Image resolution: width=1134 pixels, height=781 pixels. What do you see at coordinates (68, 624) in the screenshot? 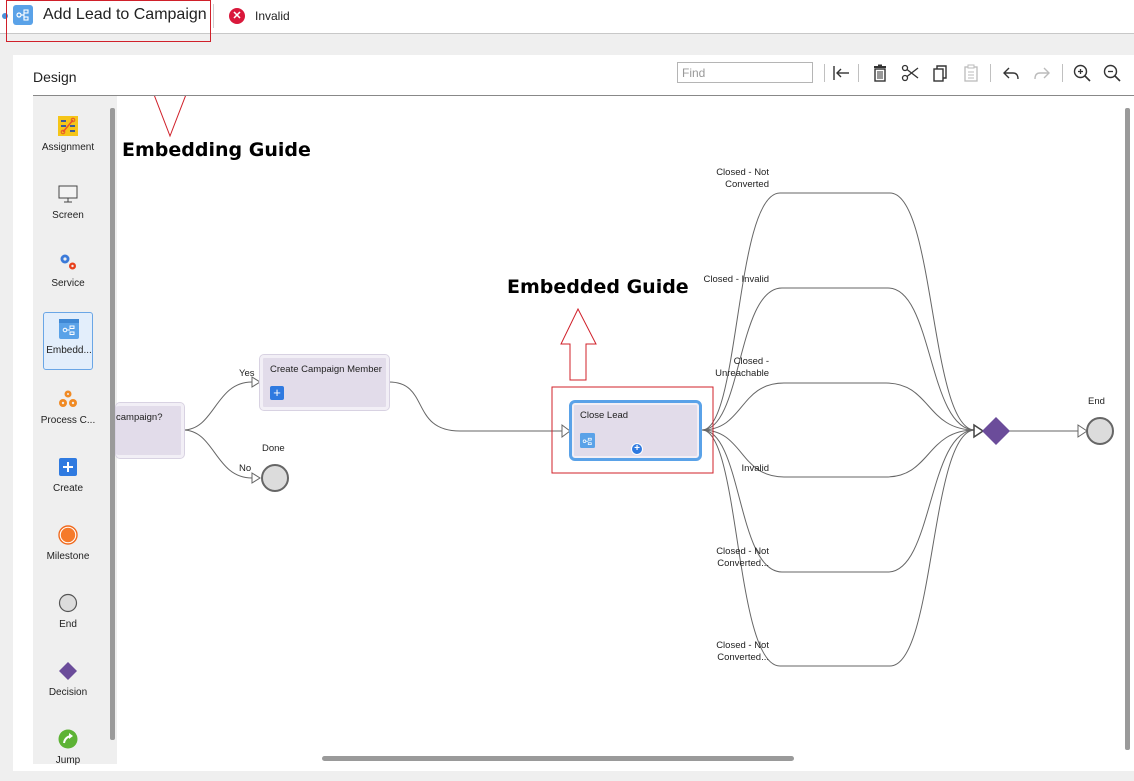
I see `palette-label: End` at bounding box center [68, 624].